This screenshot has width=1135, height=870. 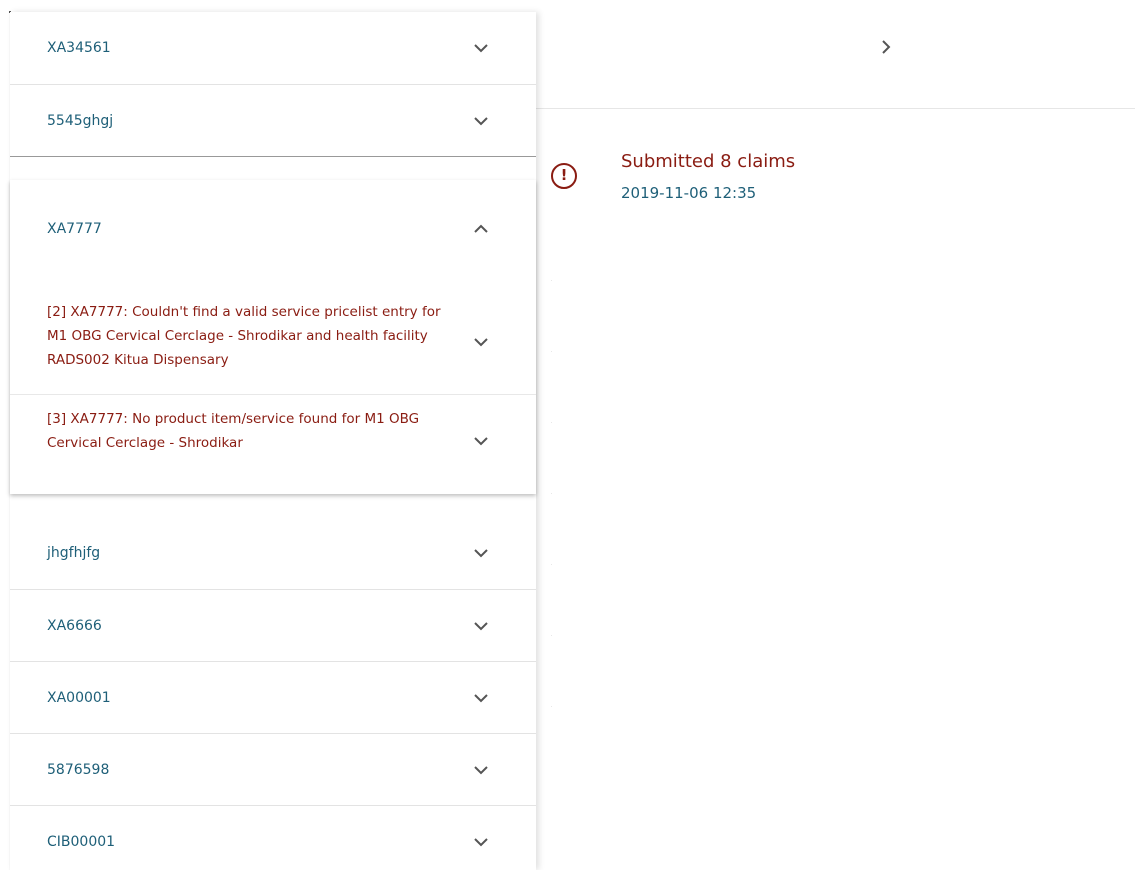 What do you see at coordinates (689, 193) in the screenshot?
I see `notice-timestamp: 2019-11-06 12:35` at bounding box center [689, 193].